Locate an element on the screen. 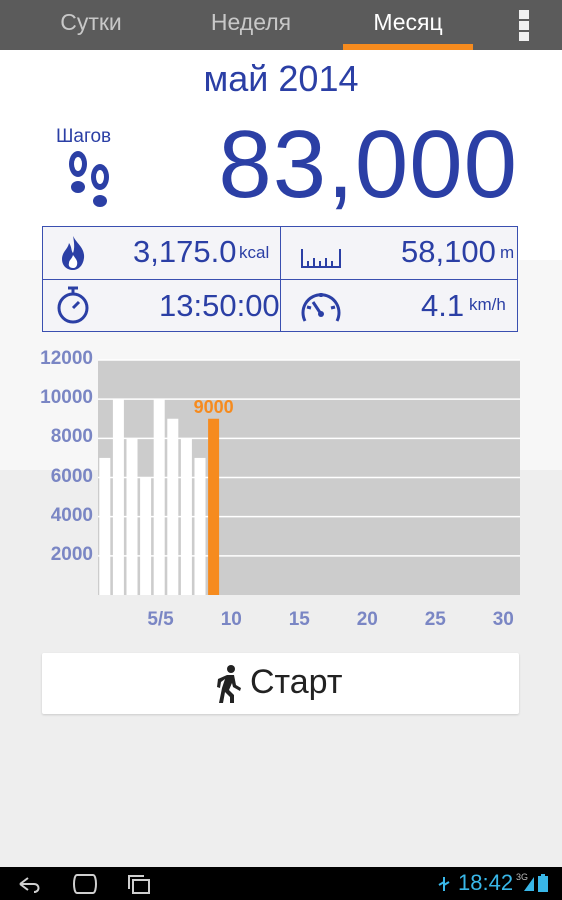  tab-month: Месяц is located at coordinates (408, 25).